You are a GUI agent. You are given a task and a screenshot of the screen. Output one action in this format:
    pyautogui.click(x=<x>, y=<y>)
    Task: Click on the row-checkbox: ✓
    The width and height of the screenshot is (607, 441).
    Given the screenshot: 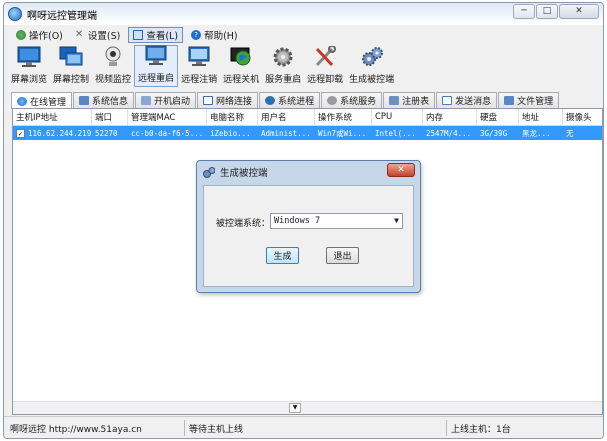 What is the action you would take?
    pyautogui.click(x=20, y=133)
    